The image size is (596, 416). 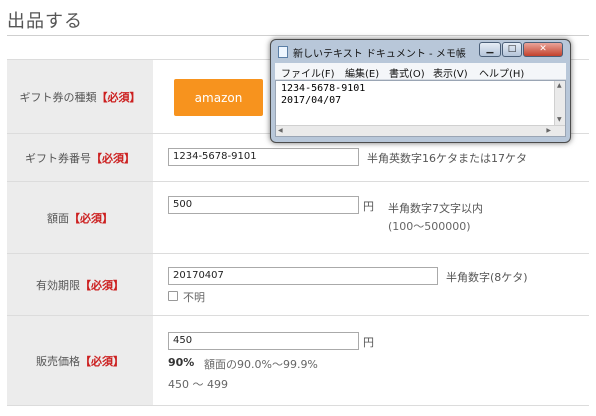 I want to click on price-label: 販売価格 【必須】, so click(x=80, y=360).